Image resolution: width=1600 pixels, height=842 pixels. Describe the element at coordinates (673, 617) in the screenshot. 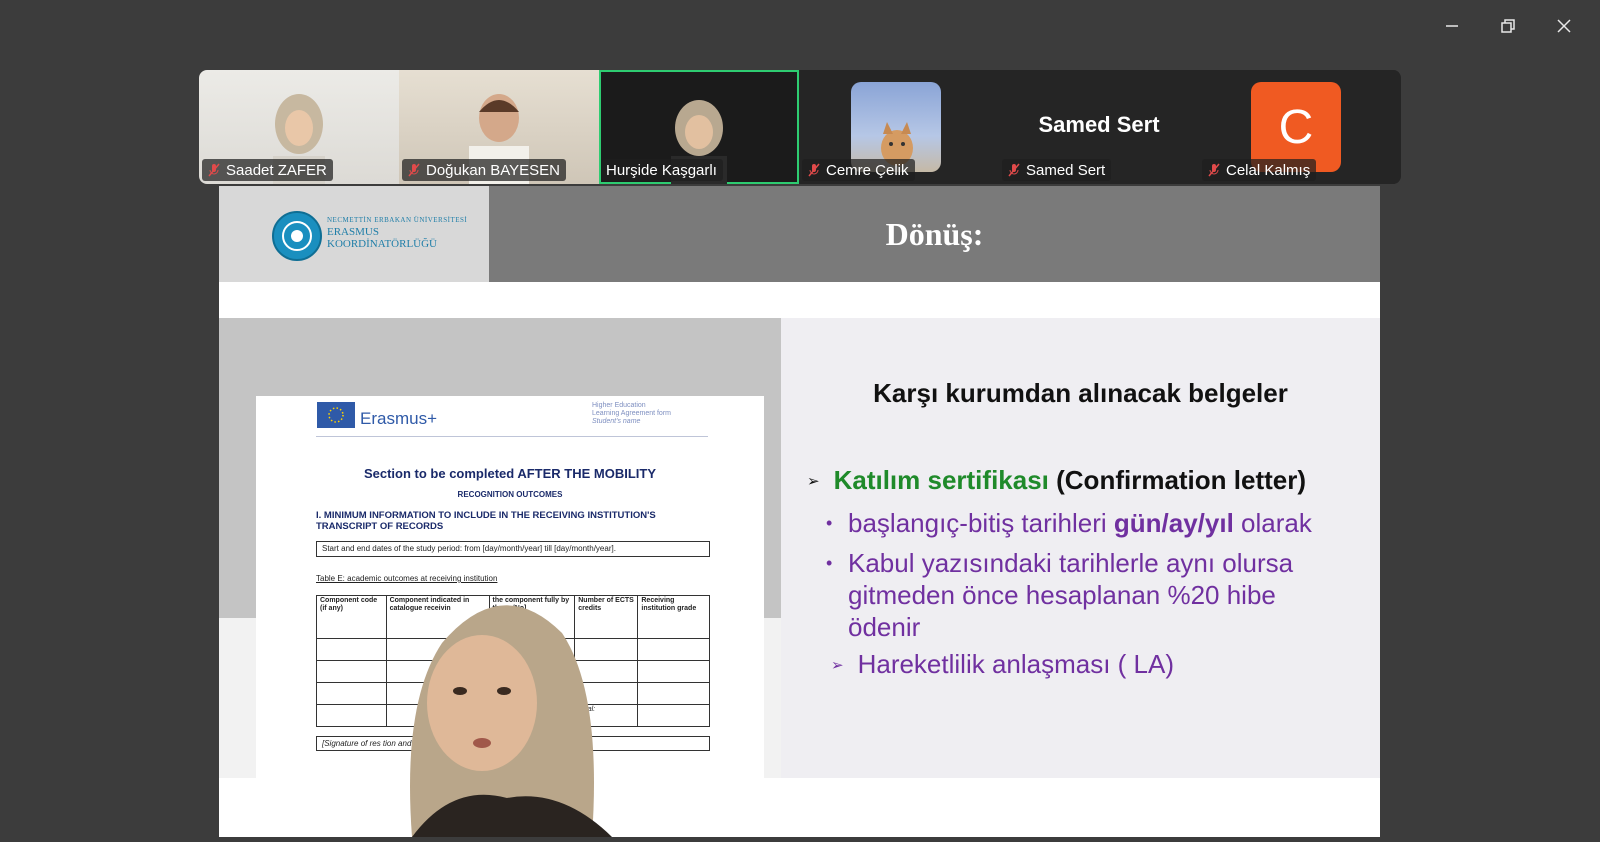

I see `doc-column-header: Receiving institution grade` at that location.